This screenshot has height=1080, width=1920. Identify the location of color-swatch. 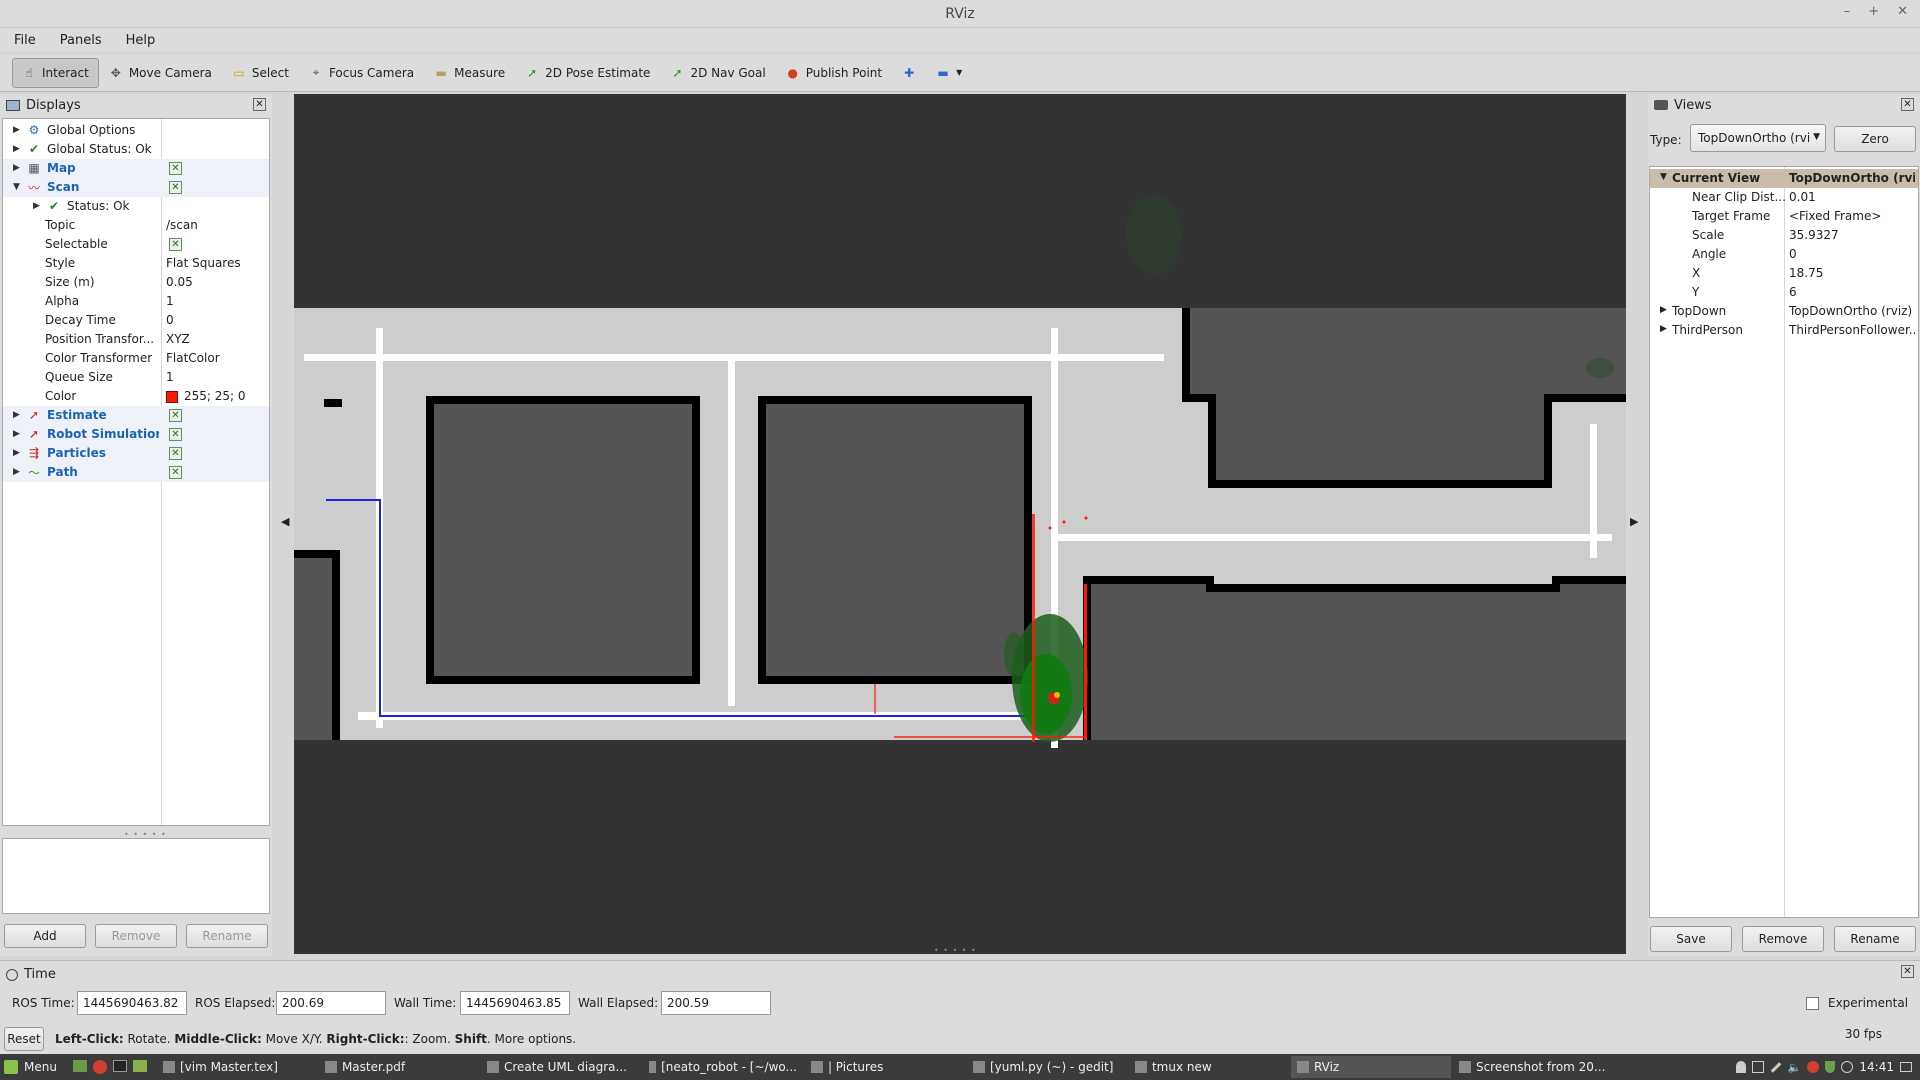
(172, 396).